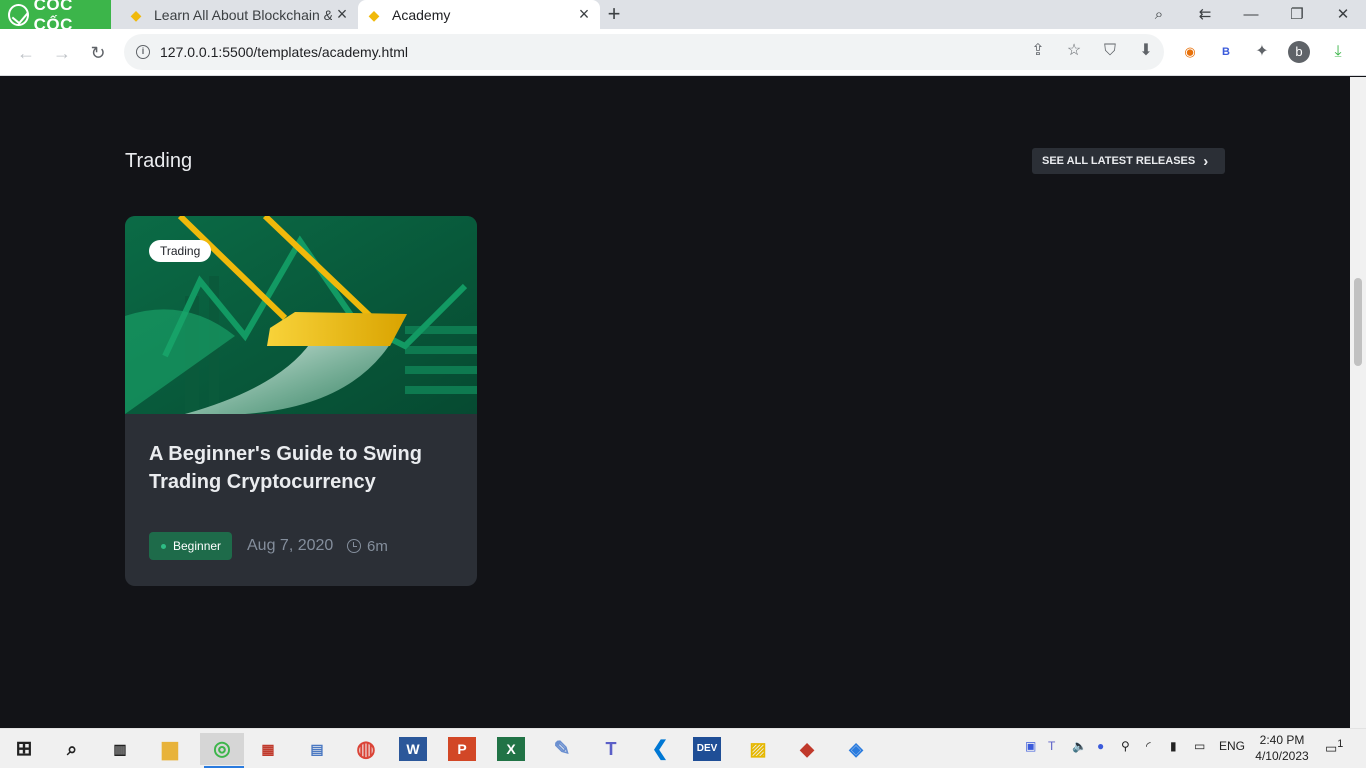 The width and height of the screenshot is (1366, 768). I want to click on task-view-icon: ▥, so click(120, 749).